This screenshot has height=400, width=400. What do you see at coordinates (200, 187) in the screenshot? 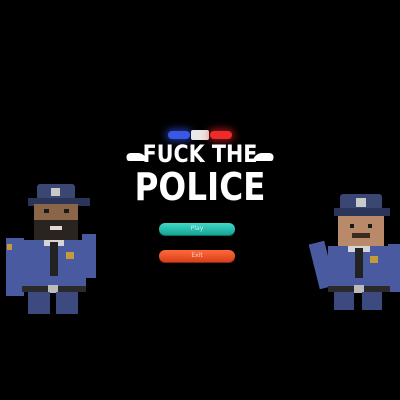
I see `game-title-line2: POLICE` at bounding box center [200, 187].